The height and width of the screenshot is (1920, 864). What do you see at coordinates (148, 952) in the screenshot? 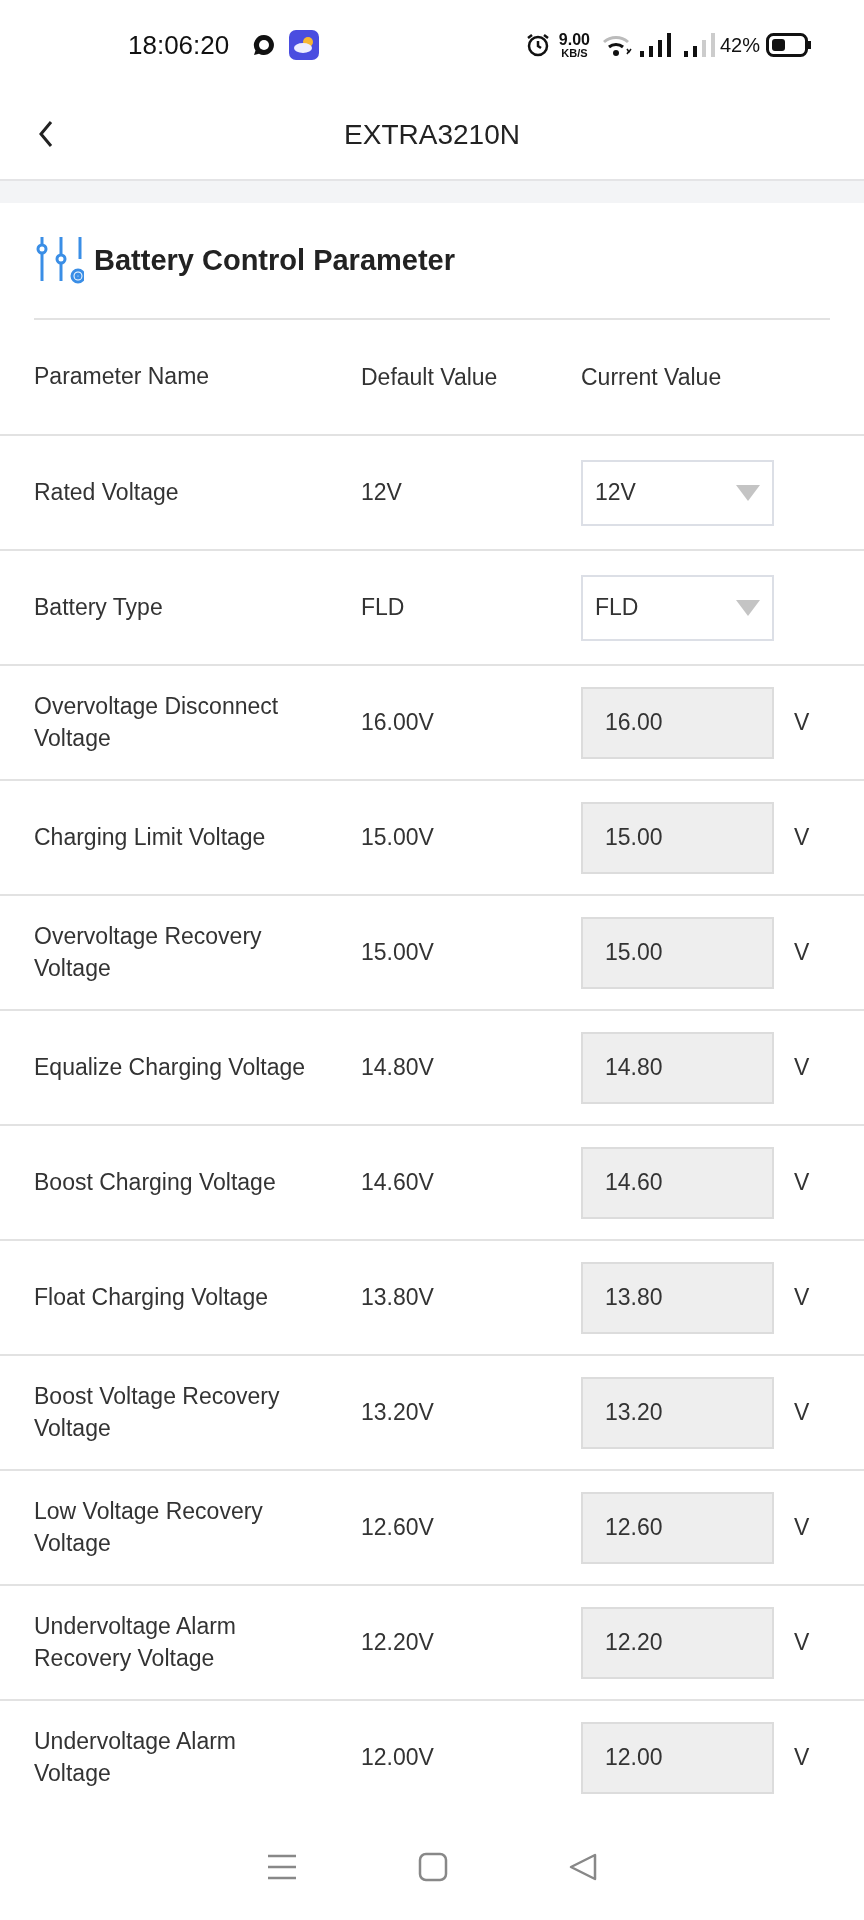
I see `parameter-name: Overvoltage Recovery Voltage` at bounding box center [148, 952].